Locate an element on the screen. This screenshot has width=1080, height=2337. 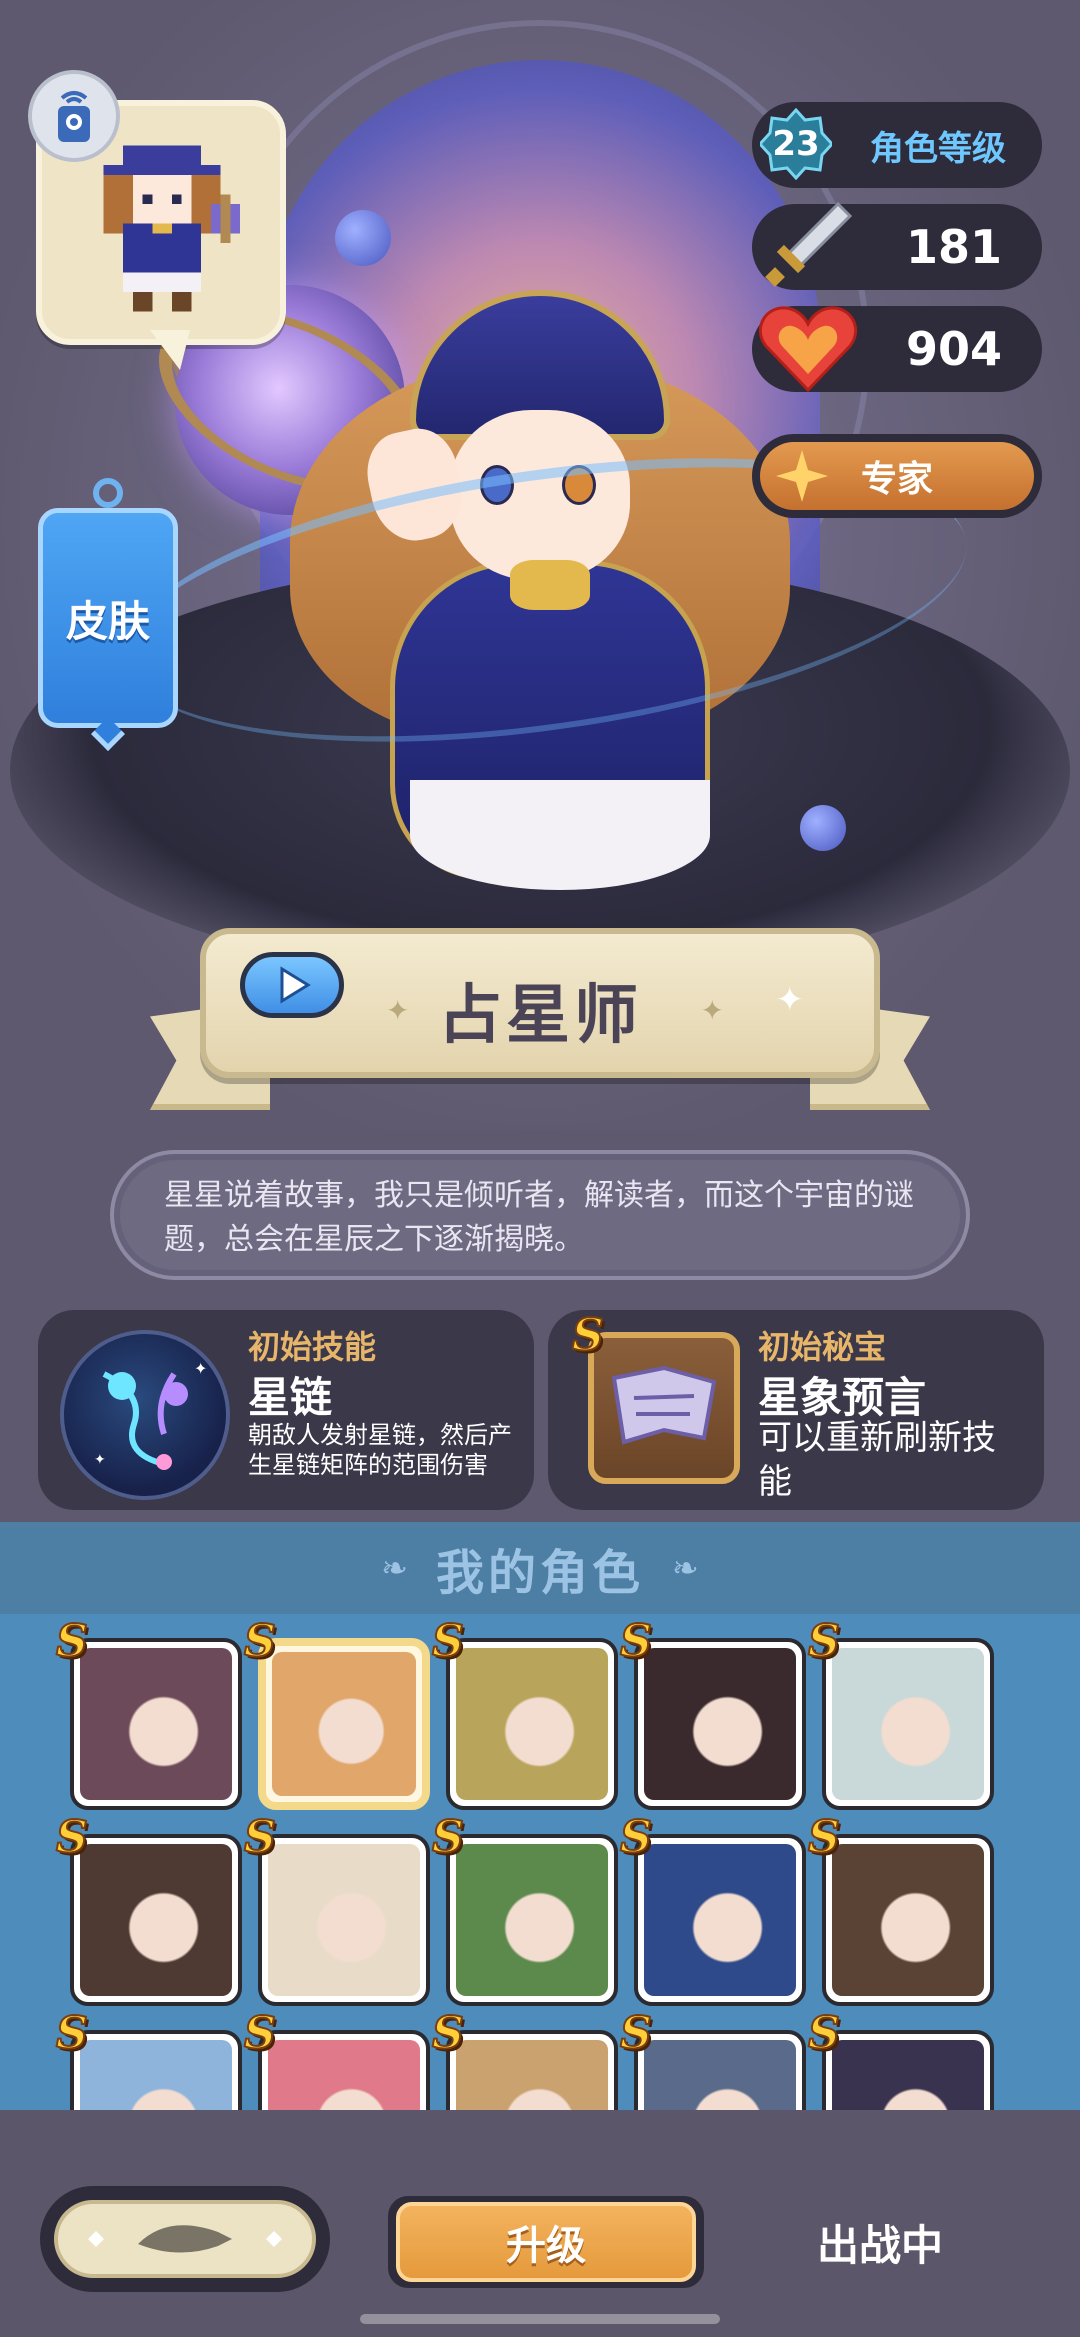
hp-value: 904 is located at coordinates (953, 349).